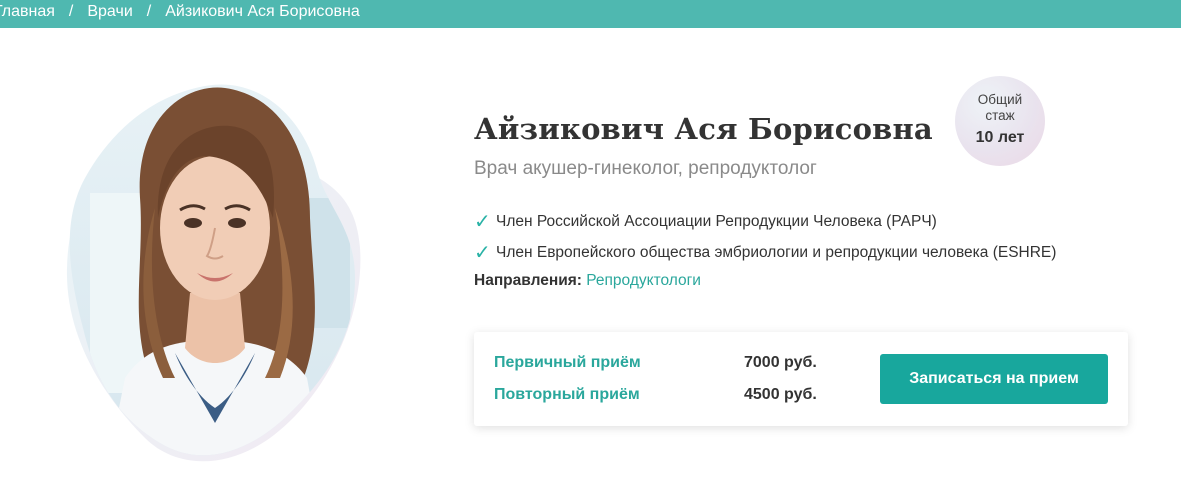  What do you see at coordinates (567, 362) in the screenshot?
I see `price-name: Первичный приём` at bounding box center [567, 362].